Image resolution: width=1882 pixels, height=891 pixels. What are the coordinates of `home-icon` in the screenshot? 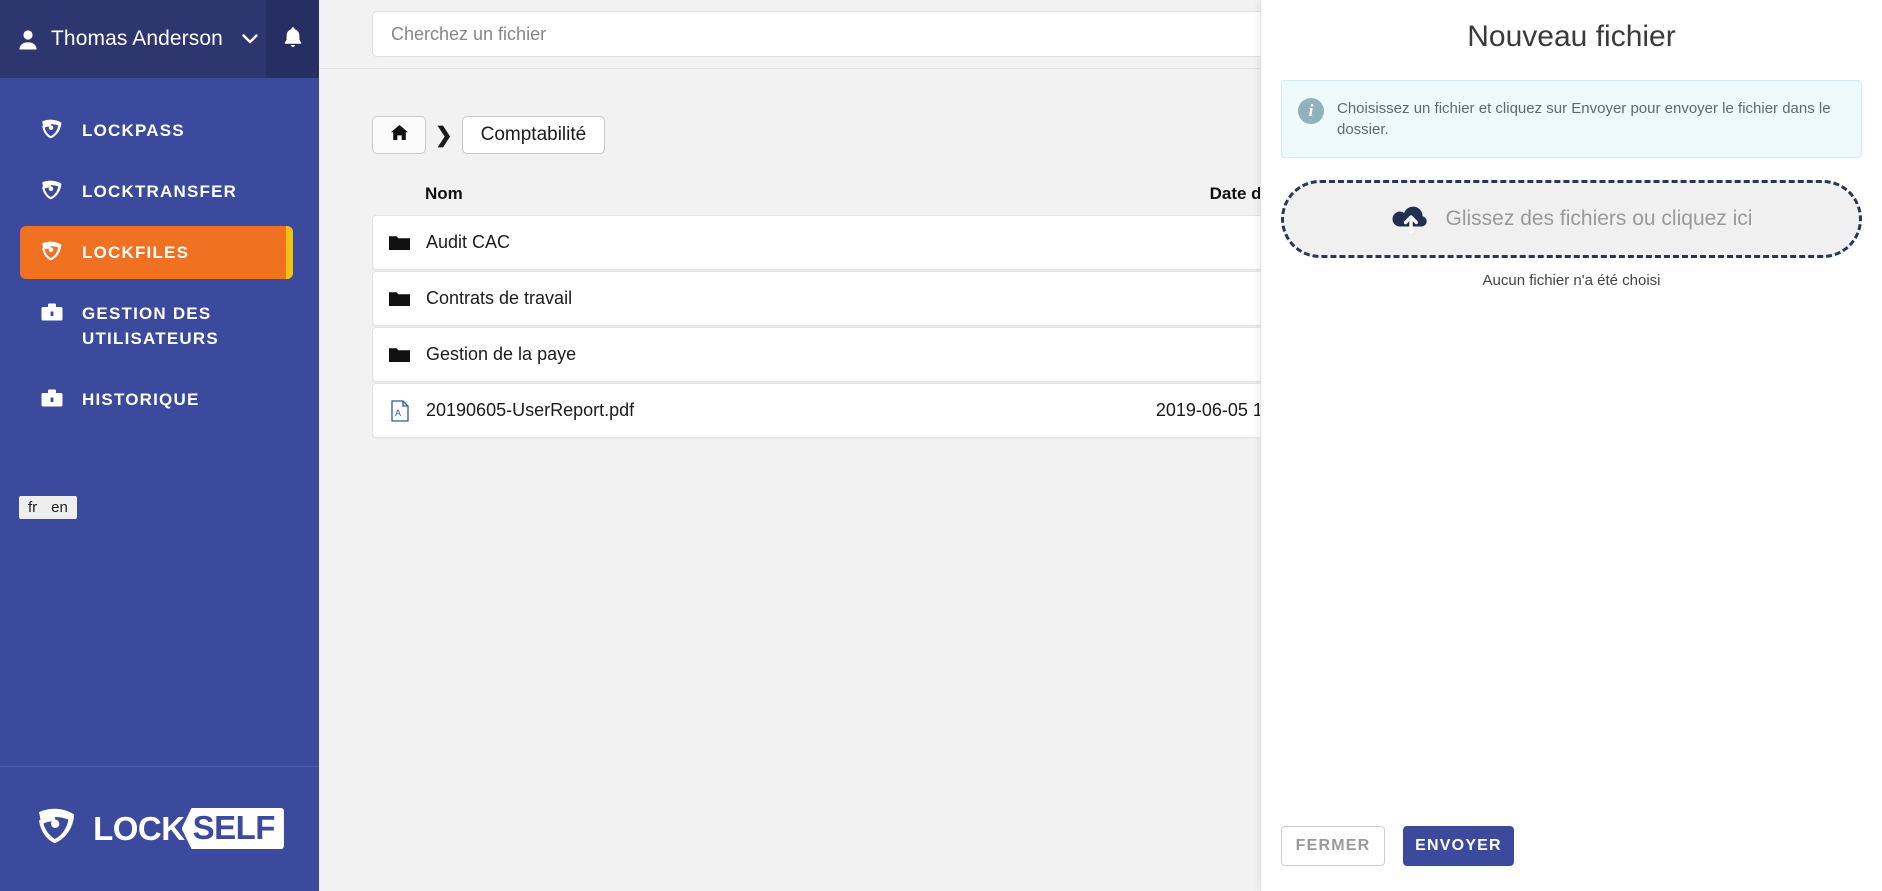 It's located at (399, 135).